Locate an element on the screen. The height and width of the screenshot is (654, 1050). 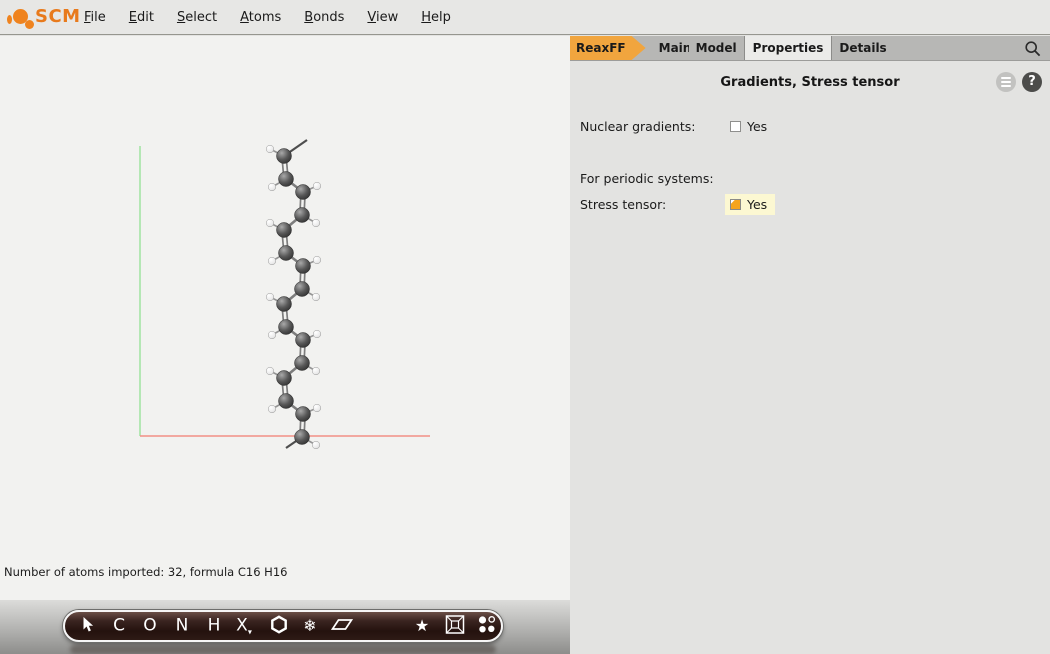
stress-tensor-label: Stress tensor: is located at coordinates (623, 204).